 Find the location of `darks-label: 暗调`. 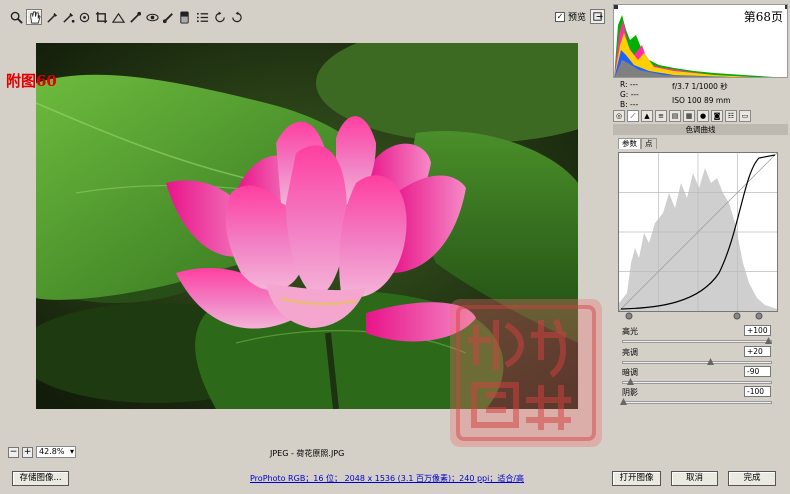

darks-label: 暗调 is located at coordinates (630, 372).